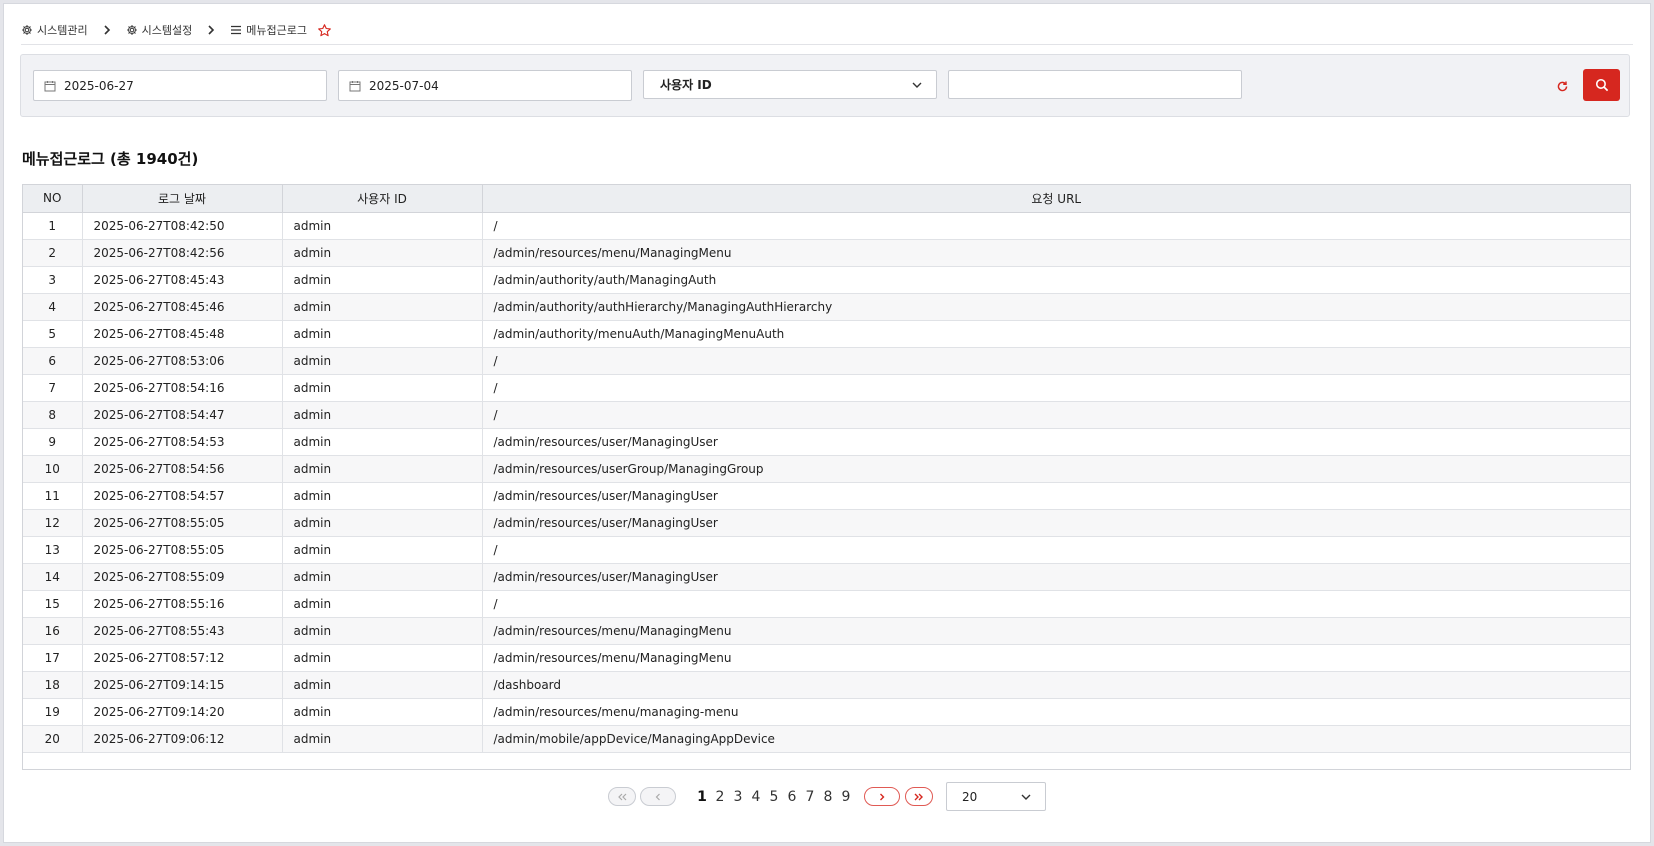  What do you see at coordinates (53, 631) in the screenshot?
I see `cell-no: 16` at bounding box center [53, 631].